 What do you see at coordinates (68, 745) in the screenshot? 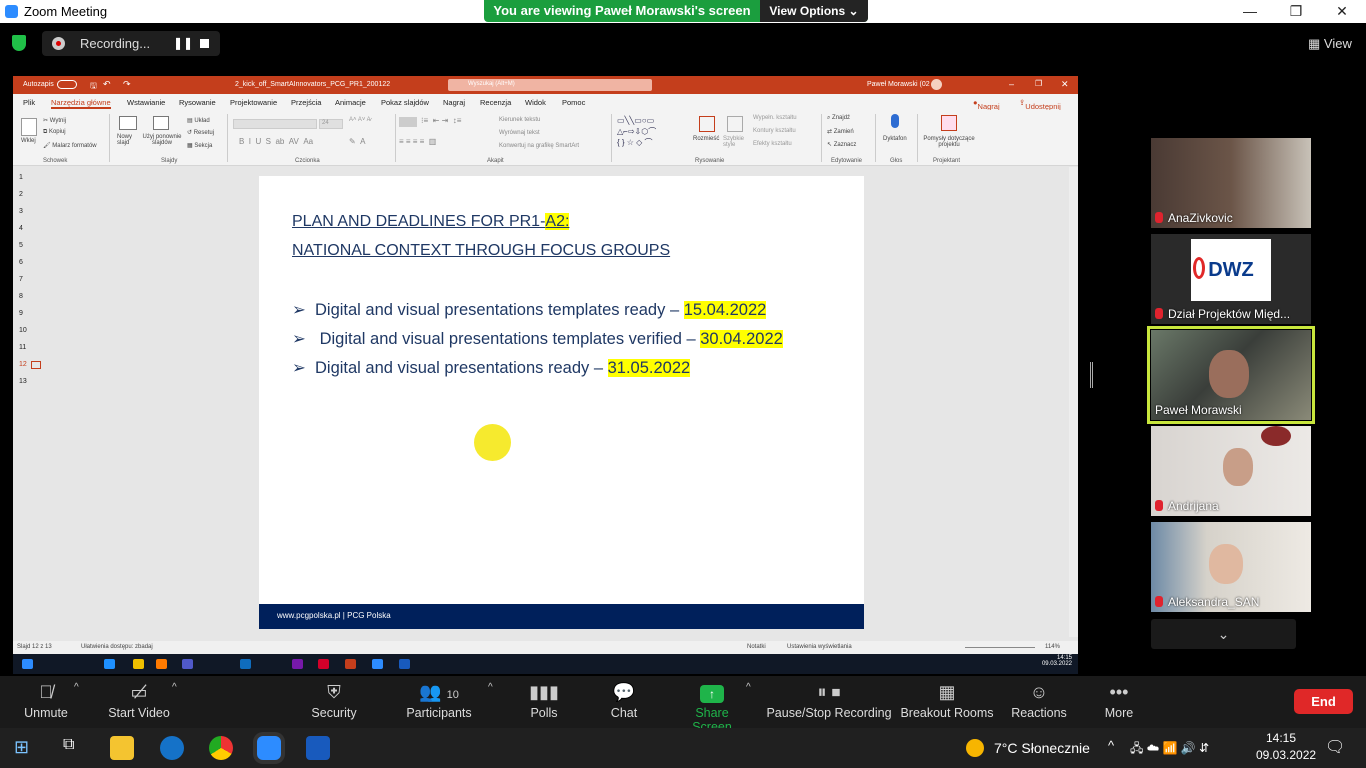
I see `task-view-icon: ⧉` at bounding box center [68, 745].